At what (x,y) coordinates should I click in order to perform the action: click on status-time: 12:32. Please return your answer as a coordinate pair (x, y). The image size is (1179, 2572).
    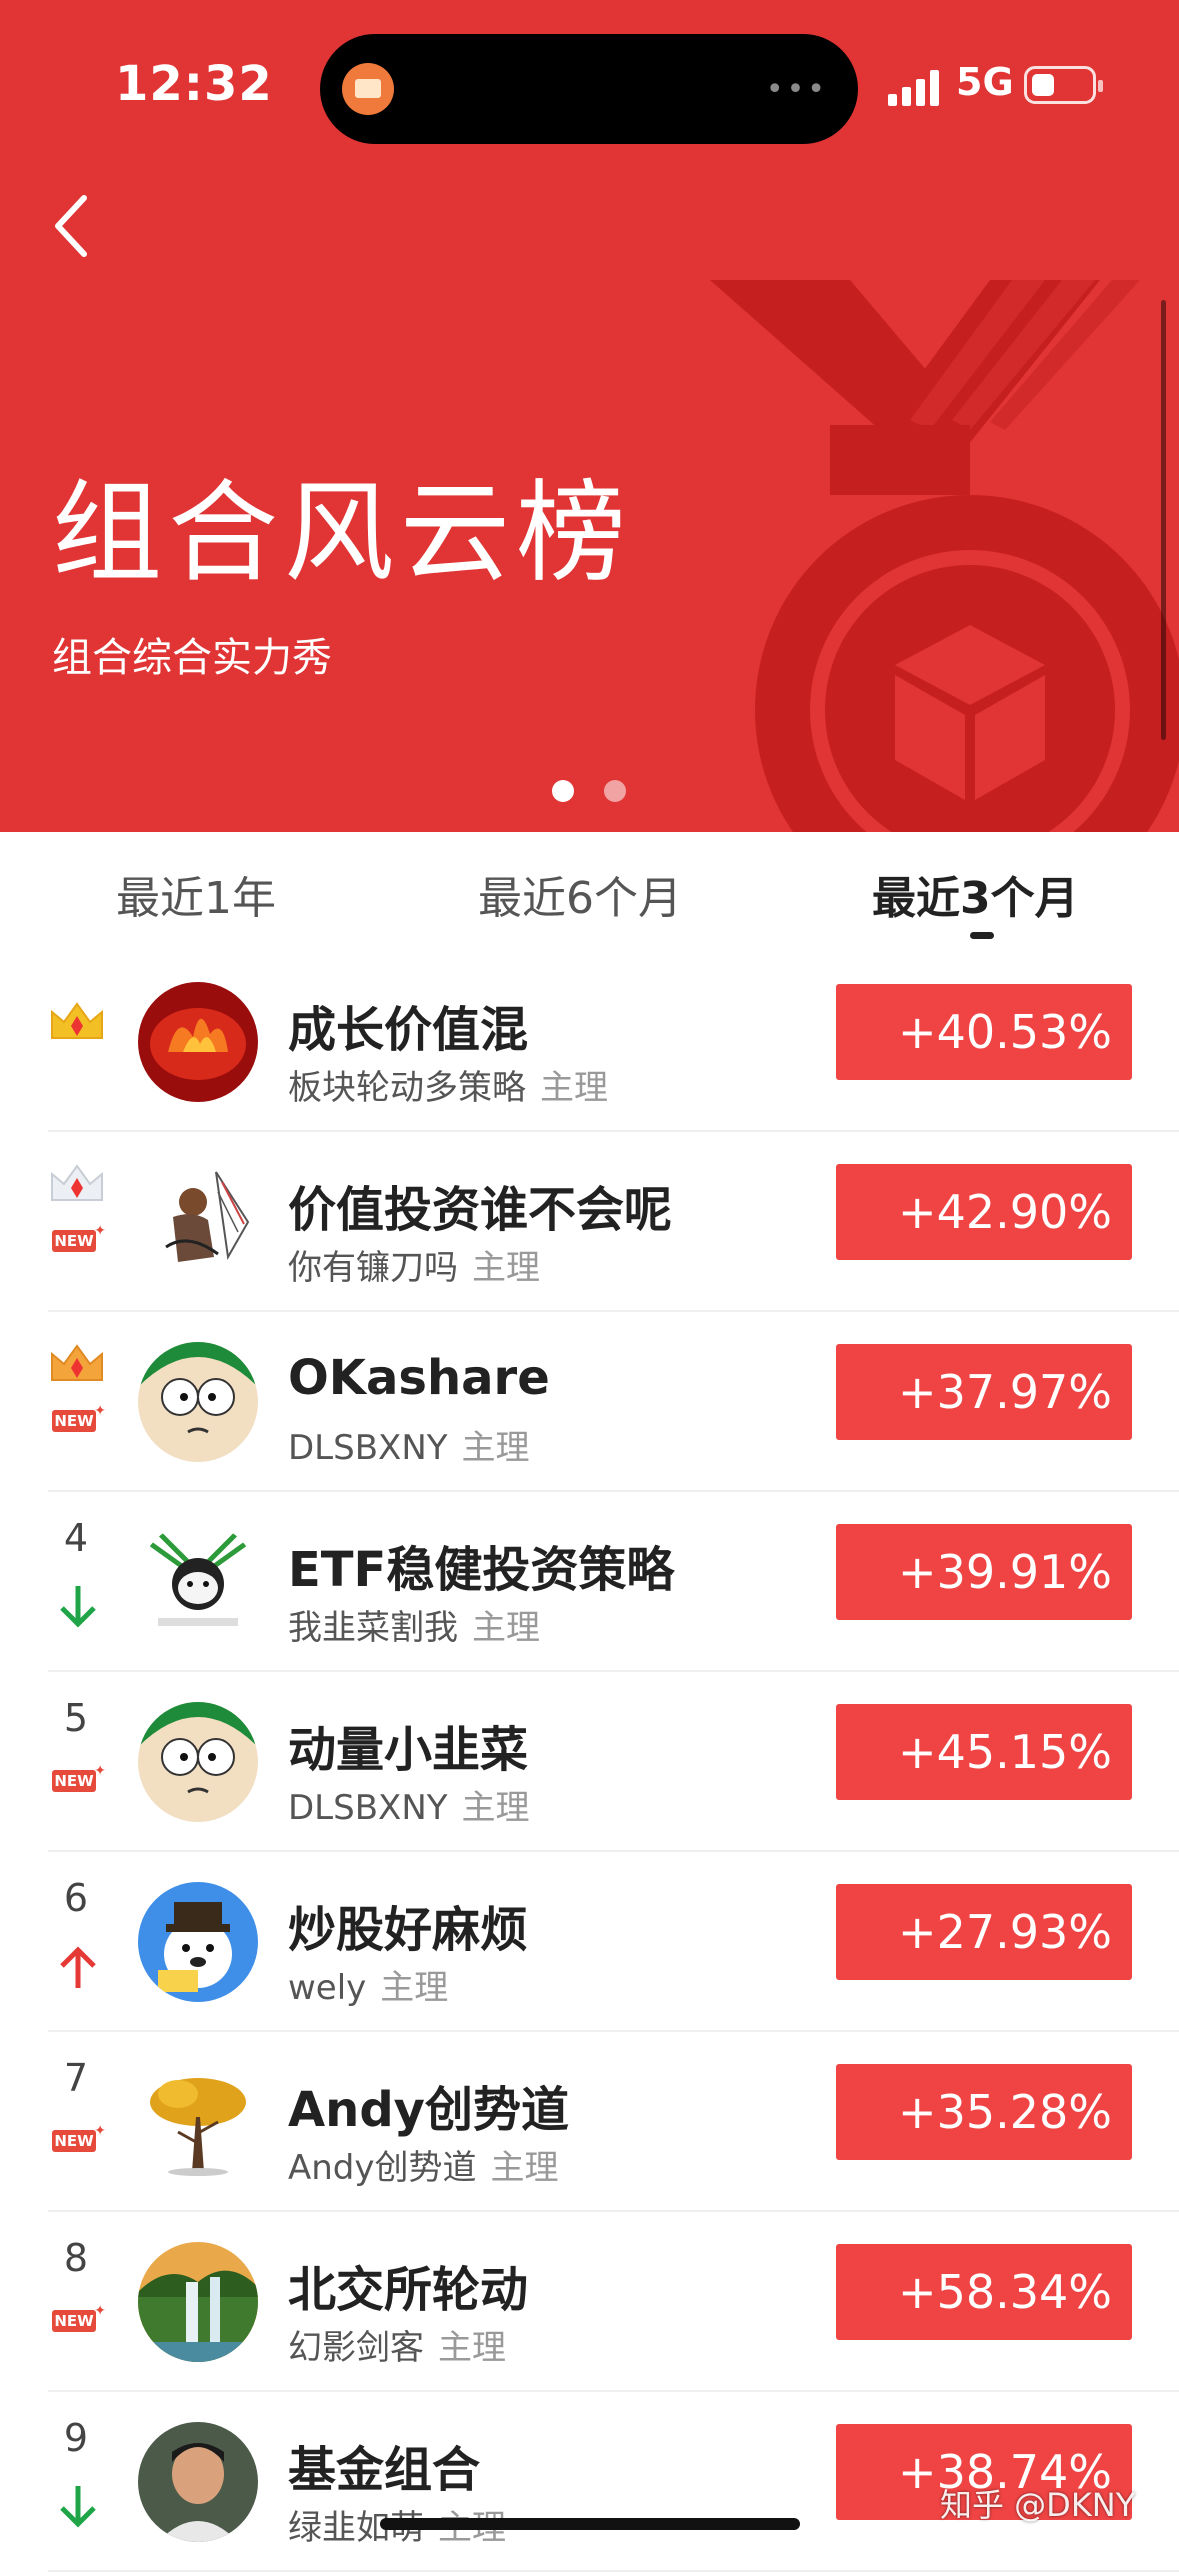
    Looking at the image, I should click on (194, 84).